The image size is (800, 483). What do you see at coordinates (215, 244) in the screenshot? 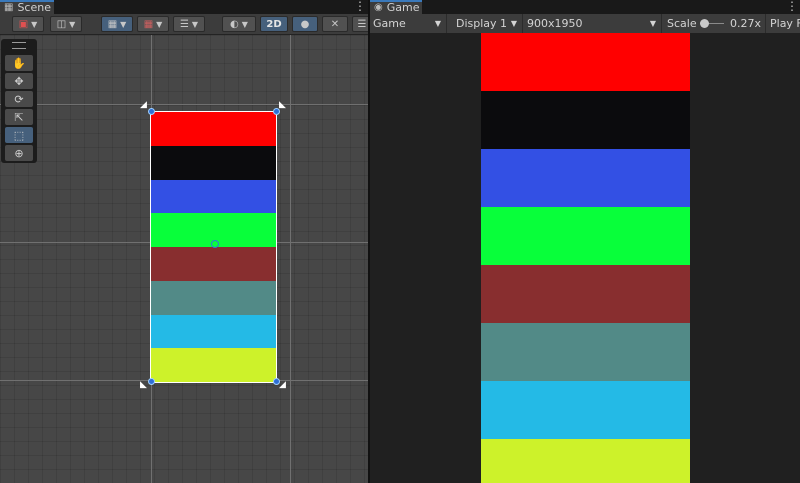
I see `pivot-icon` at bounding box center [215, 244].